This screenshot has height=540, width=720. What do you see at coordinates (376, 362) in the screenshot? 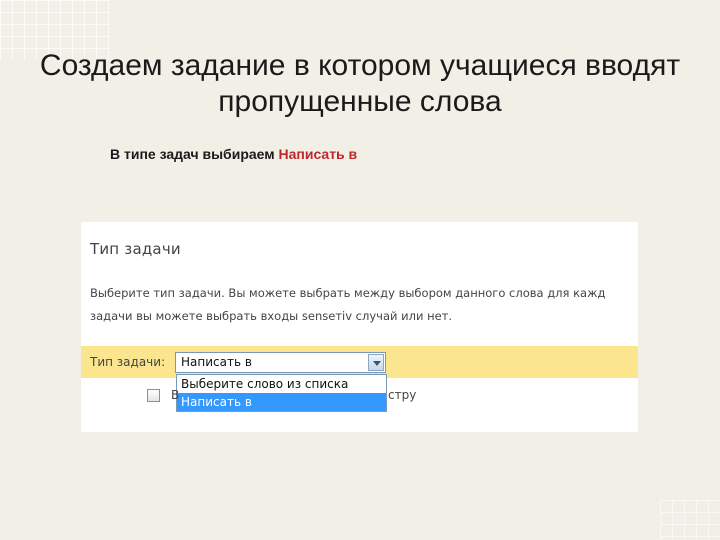
I see `chevron-down-icon` at bounding box center [376, 362].